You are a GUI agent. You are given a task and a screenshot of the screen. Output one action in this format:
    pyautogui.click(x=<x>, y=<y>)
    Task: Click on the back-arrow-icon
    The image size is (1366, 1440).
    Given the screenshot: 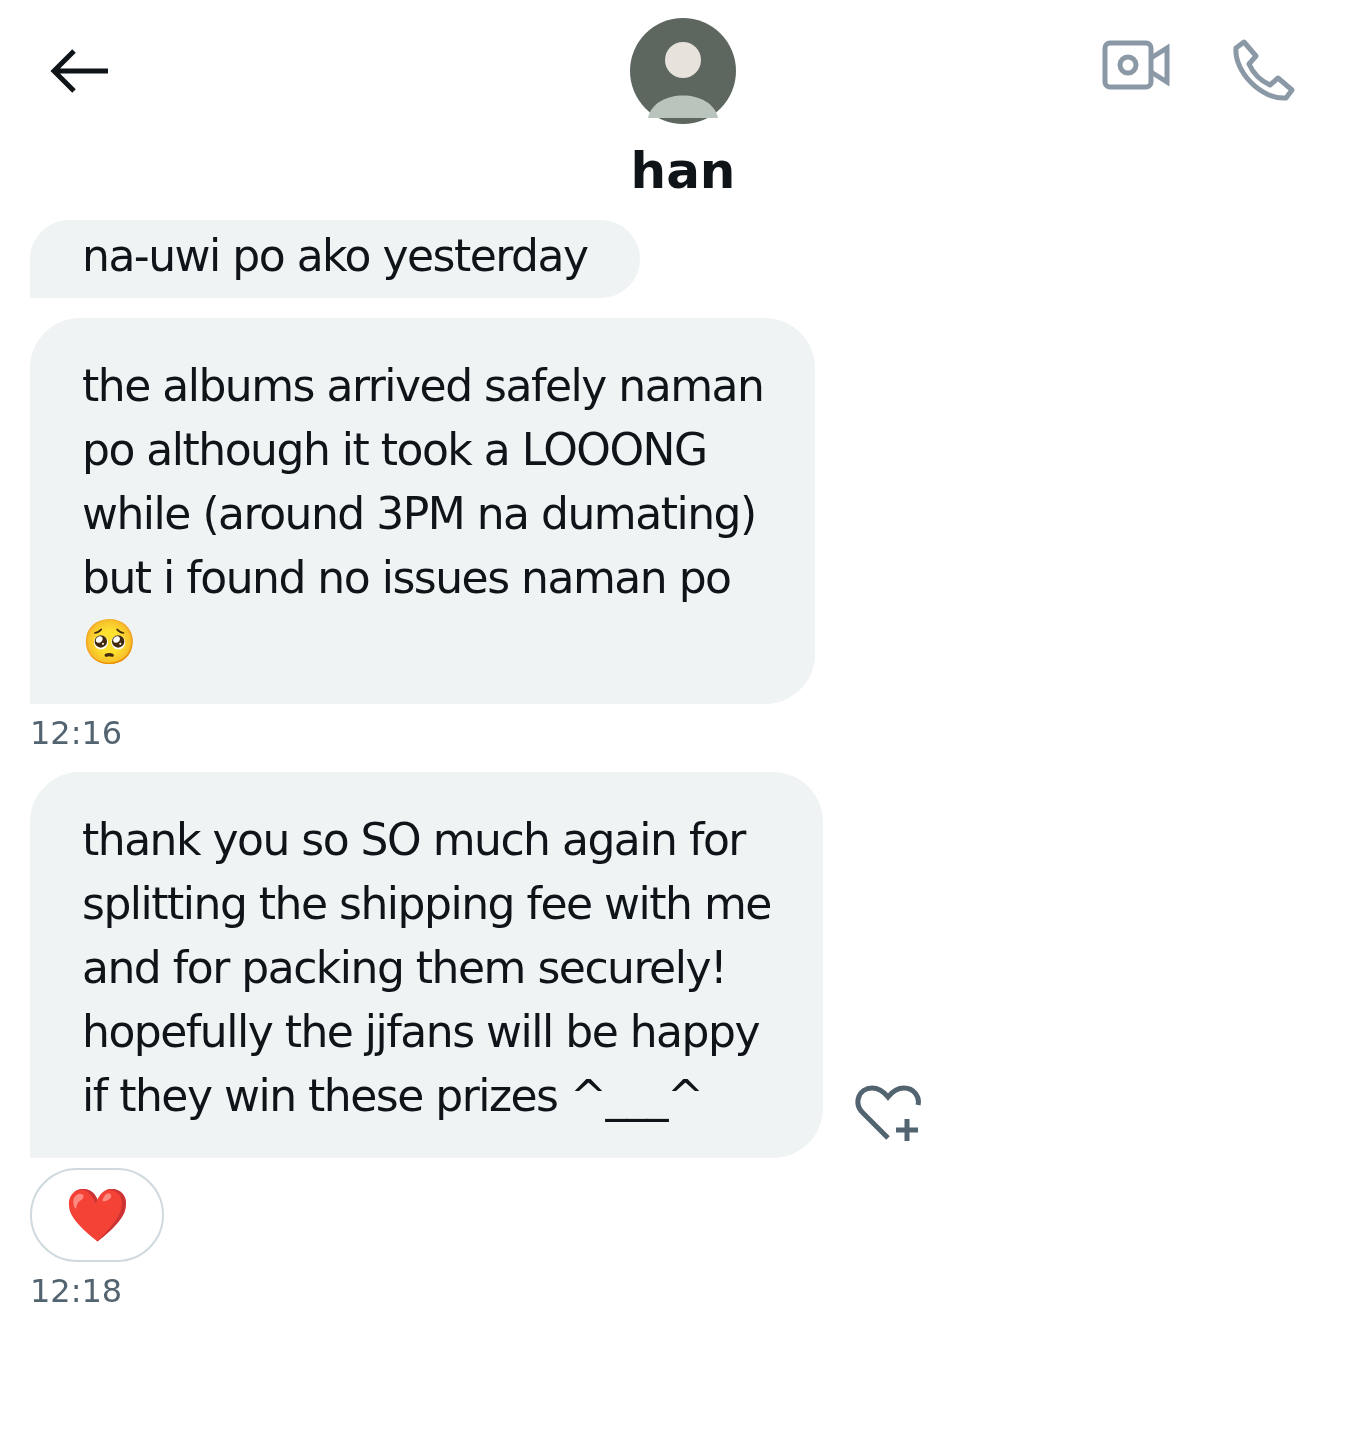 What is the action you would take?
    pyautogui.click(x=80, y=71)
    